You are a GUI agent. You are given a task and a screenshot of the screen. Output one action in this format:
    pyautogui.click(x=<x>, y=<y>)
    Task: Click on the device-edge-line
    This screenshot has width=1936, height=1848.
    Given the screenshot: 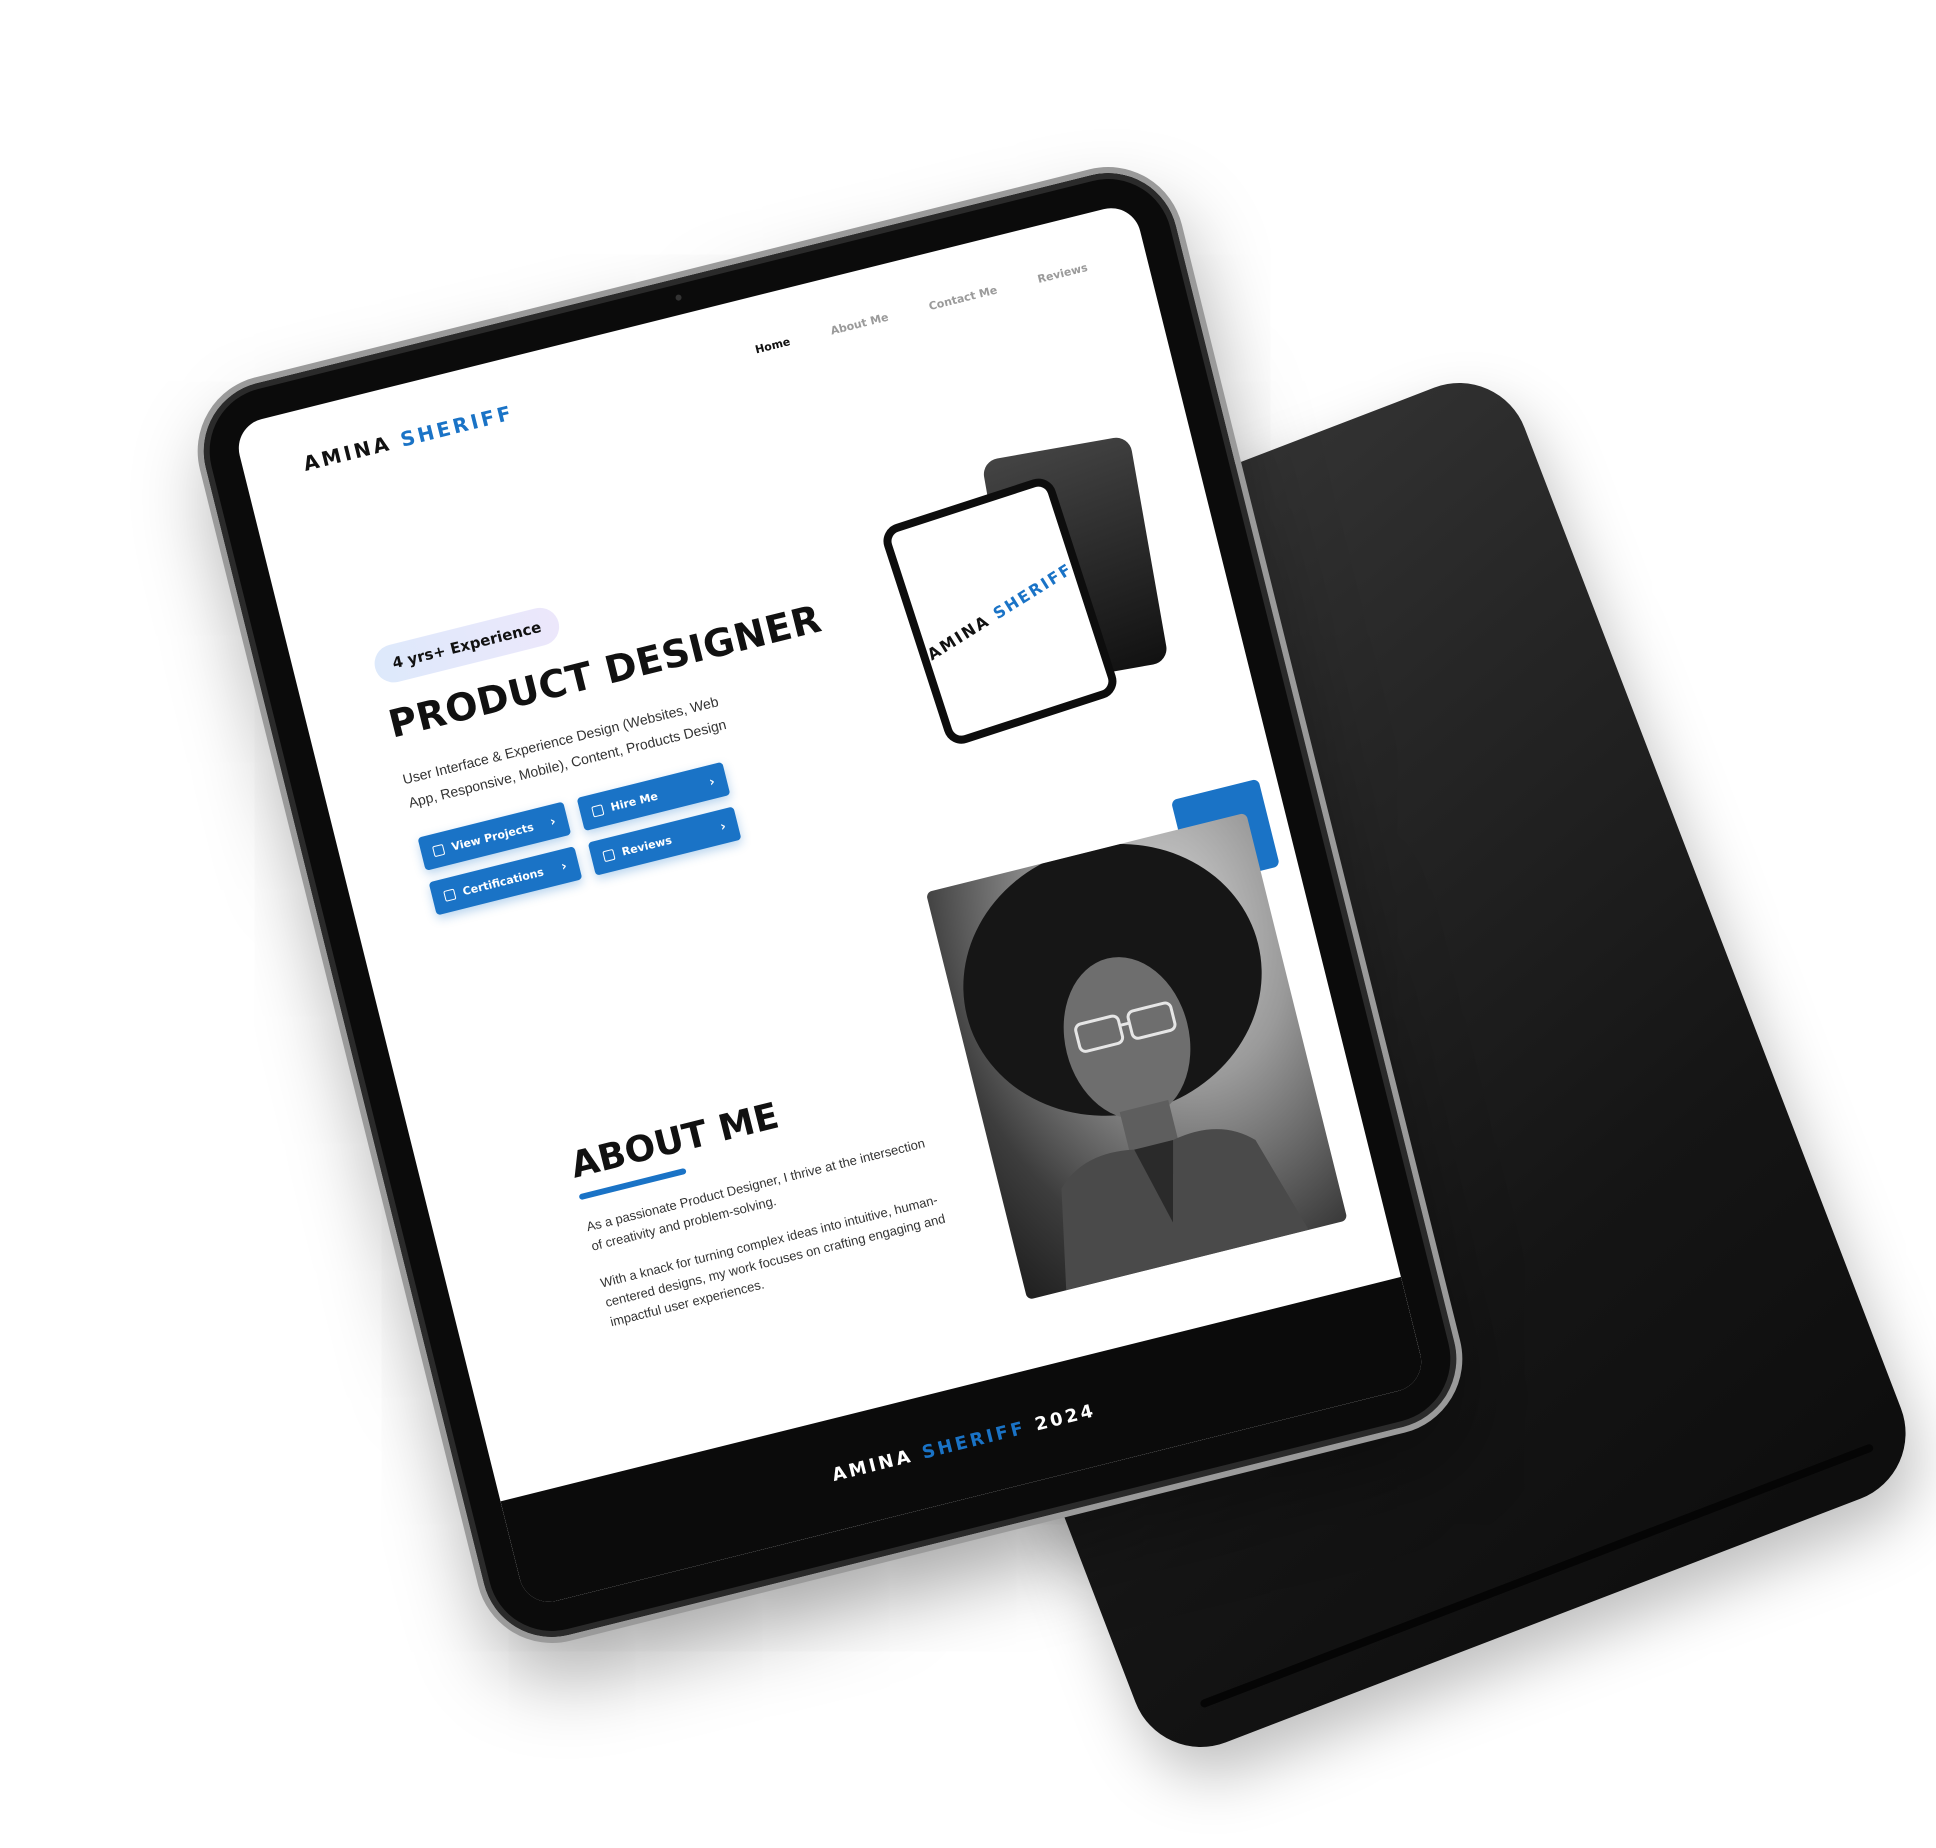 What is the action you would take?
    pyautogui.click(x=1537, y=1576)
    